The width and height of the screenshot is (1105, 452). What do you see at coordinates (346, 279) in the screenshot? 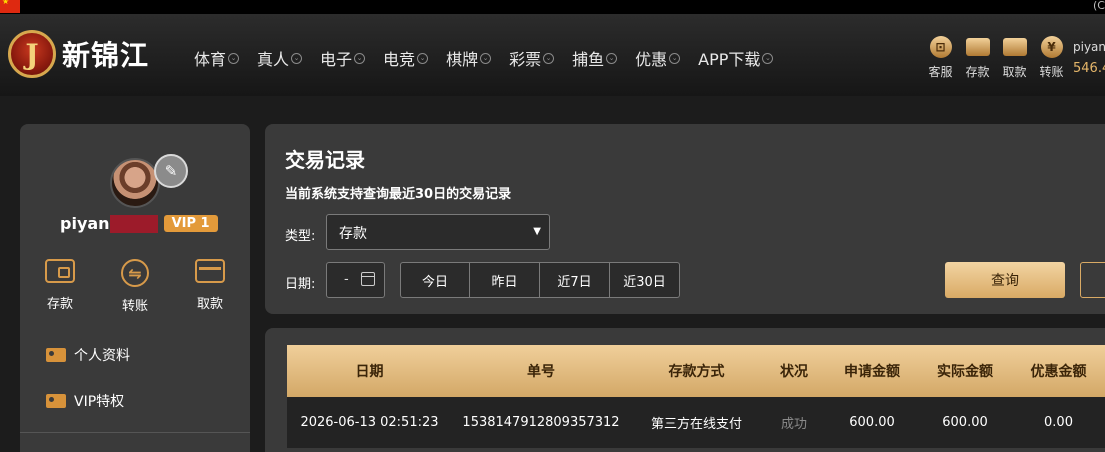
I see `date-value: -` at bounding box center [346, 279].